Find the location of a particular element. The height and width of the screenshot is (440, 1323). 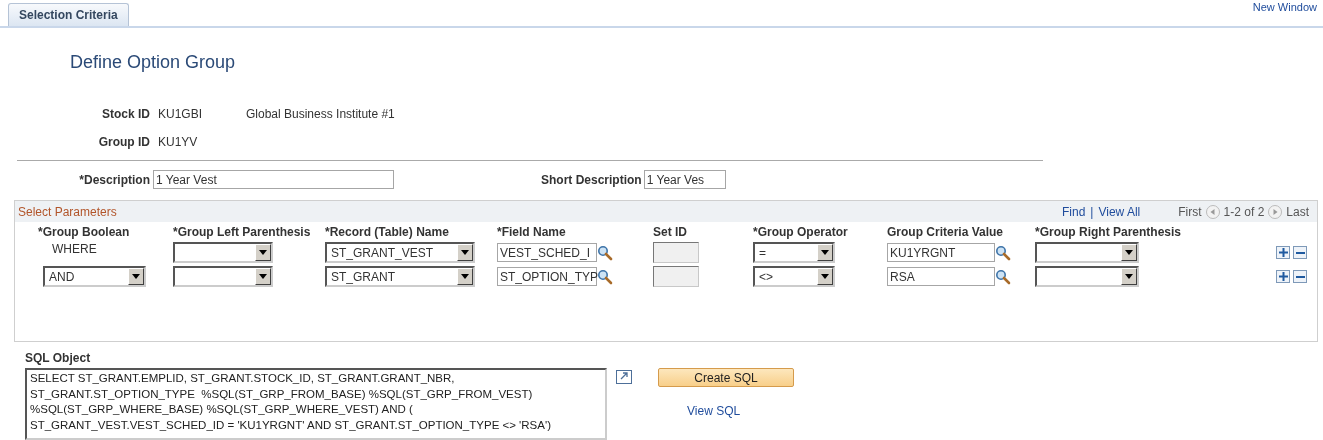

column-header: Group Criteria Value is located at coordinates (946, 232).